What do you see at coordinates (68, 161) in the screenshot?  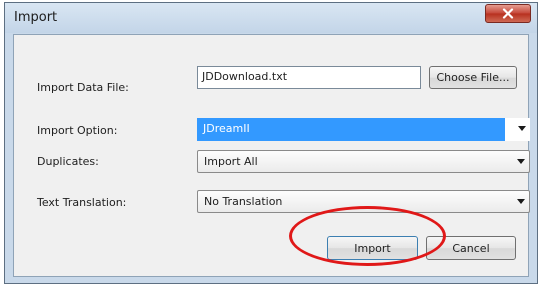 I see `duplicates-label: Duplicates:` at bounding box center [68, 161].